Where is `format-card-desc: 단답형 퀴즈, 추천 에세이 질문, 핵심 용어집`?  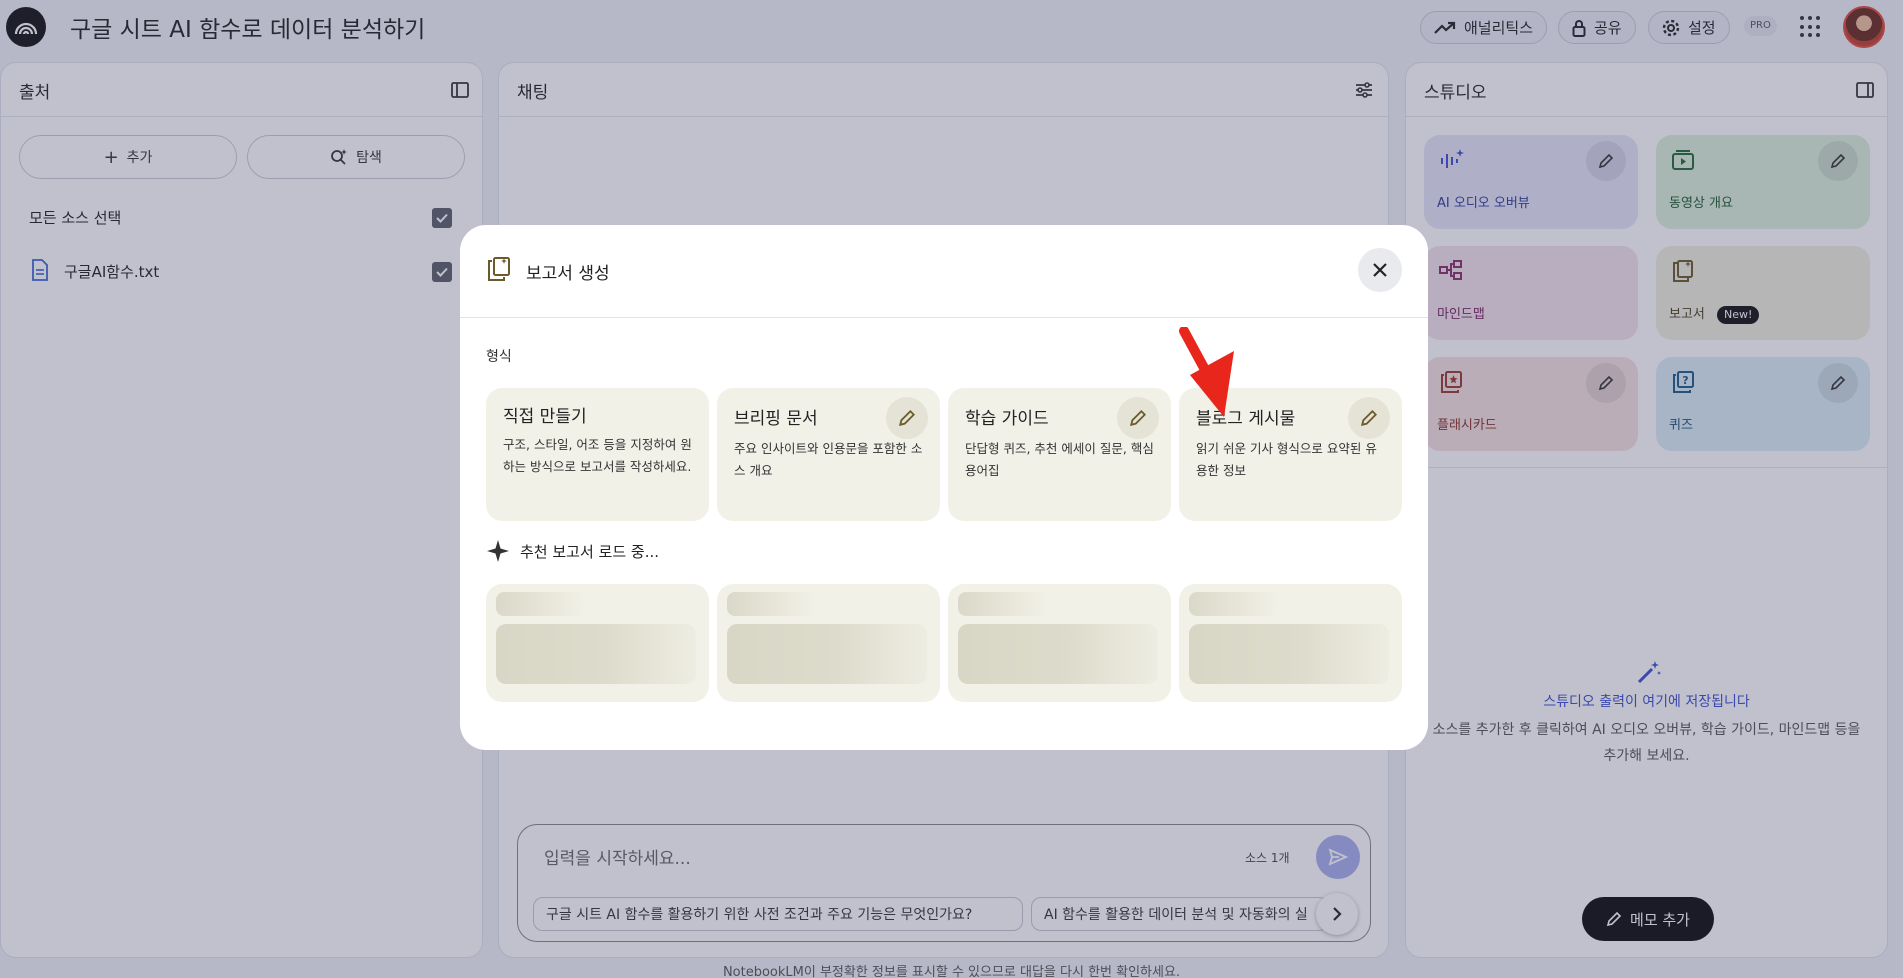
format-card-desc: 단답형 퀴즈, 추천 에세이 질문, 핵심 용어집 is located at coordinates (1059, 459).